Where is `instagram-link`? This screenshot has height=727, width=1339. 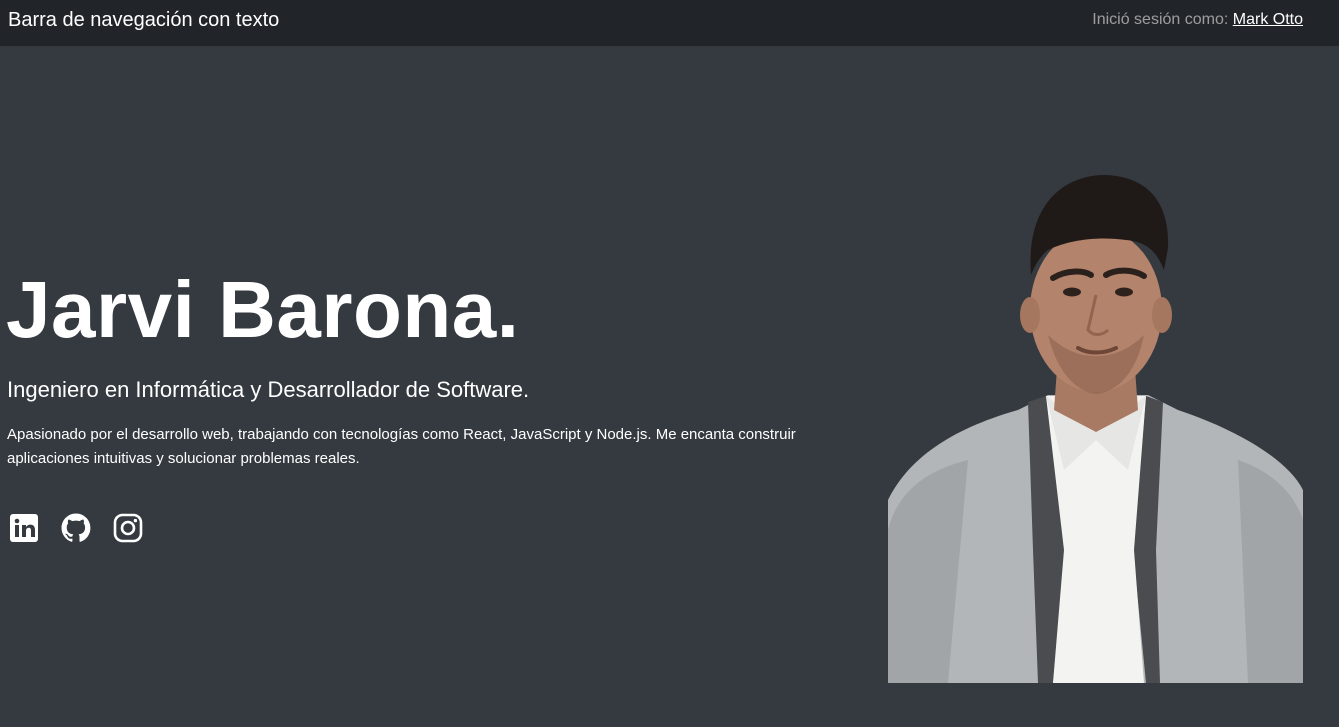 instagram-link is located at coordinates (128, 528).